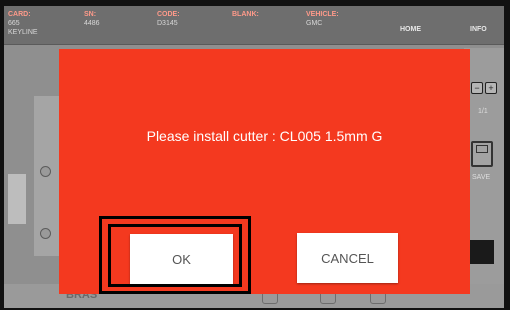 The image size is (510, 310). What do you see at coordinates (410, 29) in the screenshot?
I see `home-button: HOME` at bounding box center [410, 29].